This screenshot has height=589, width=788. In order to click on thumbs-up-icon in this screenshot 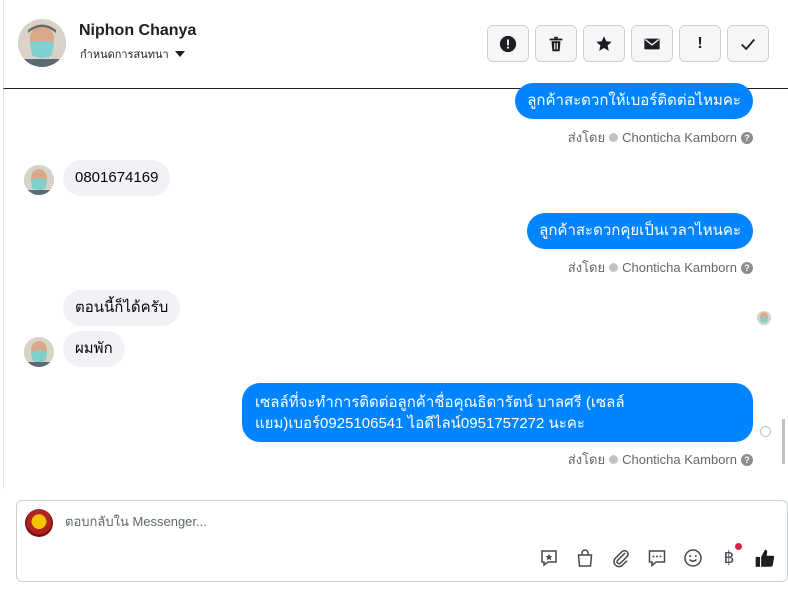, I will do `click(765, 558)`.